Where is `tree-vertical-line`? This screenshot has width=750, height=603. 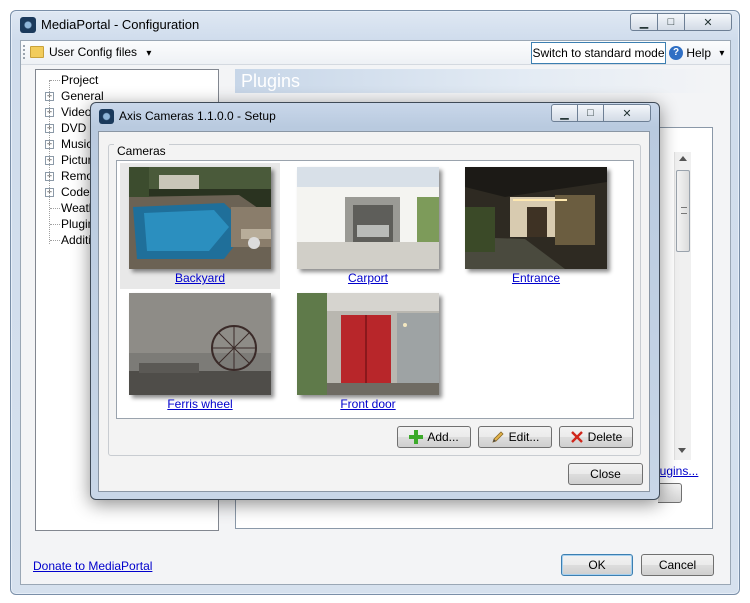
tree-vertical-line is located at coordinates (49, 162).